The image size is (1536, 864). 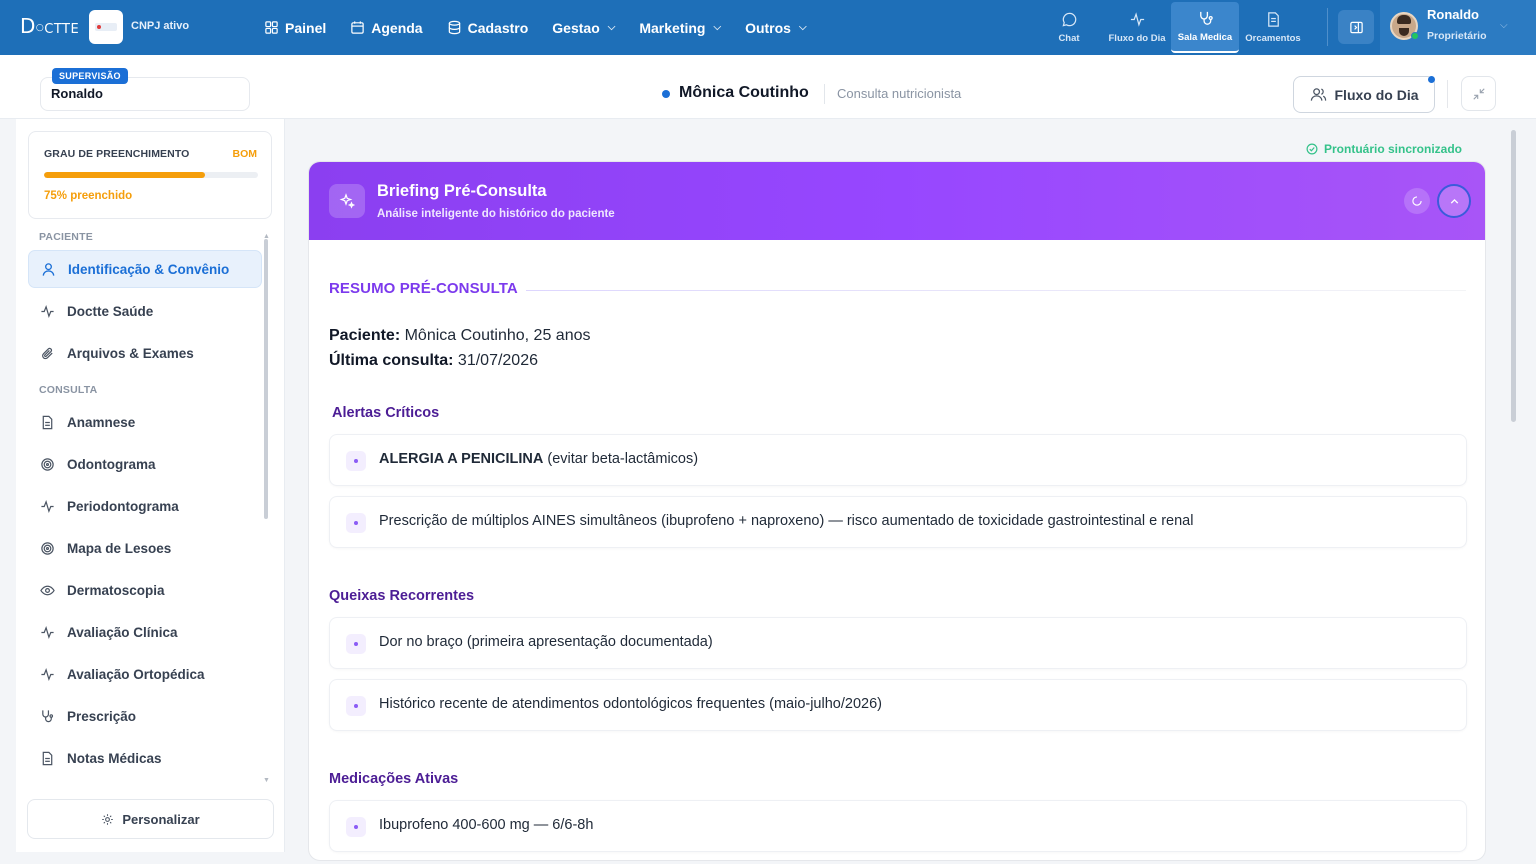 I want to click on user-name: Ronaldo, so click(x=1453, y=14).